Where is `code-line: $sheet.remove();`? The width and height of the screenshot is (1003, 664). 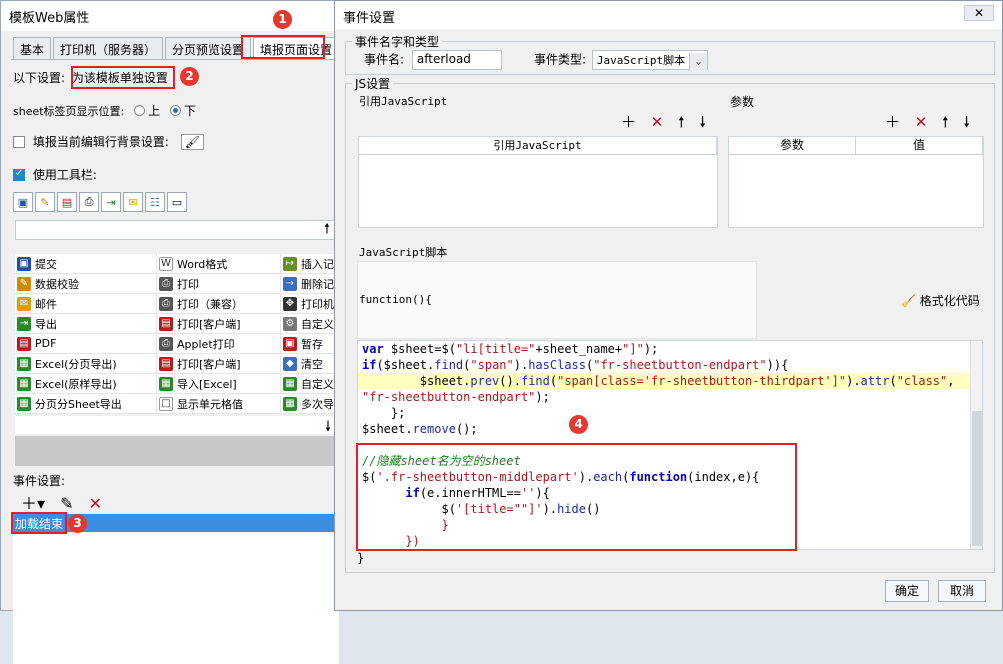
code-line: $sheet.remove(); is located at coordinates (420, 429).